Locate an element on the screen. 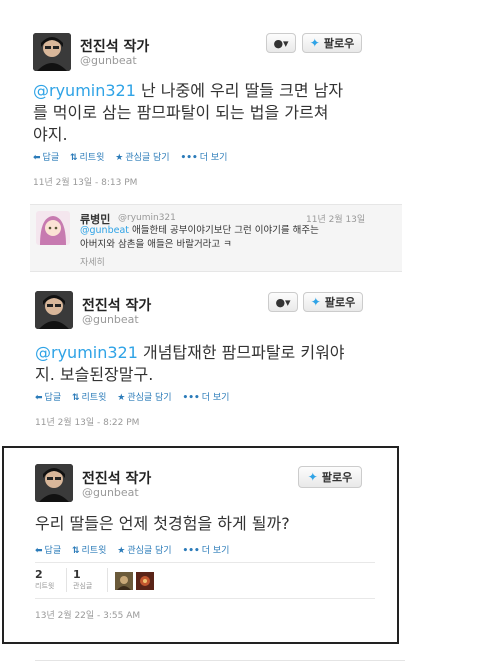  retweet-count-label: 리트윗 is located at coordinates (45, 586).